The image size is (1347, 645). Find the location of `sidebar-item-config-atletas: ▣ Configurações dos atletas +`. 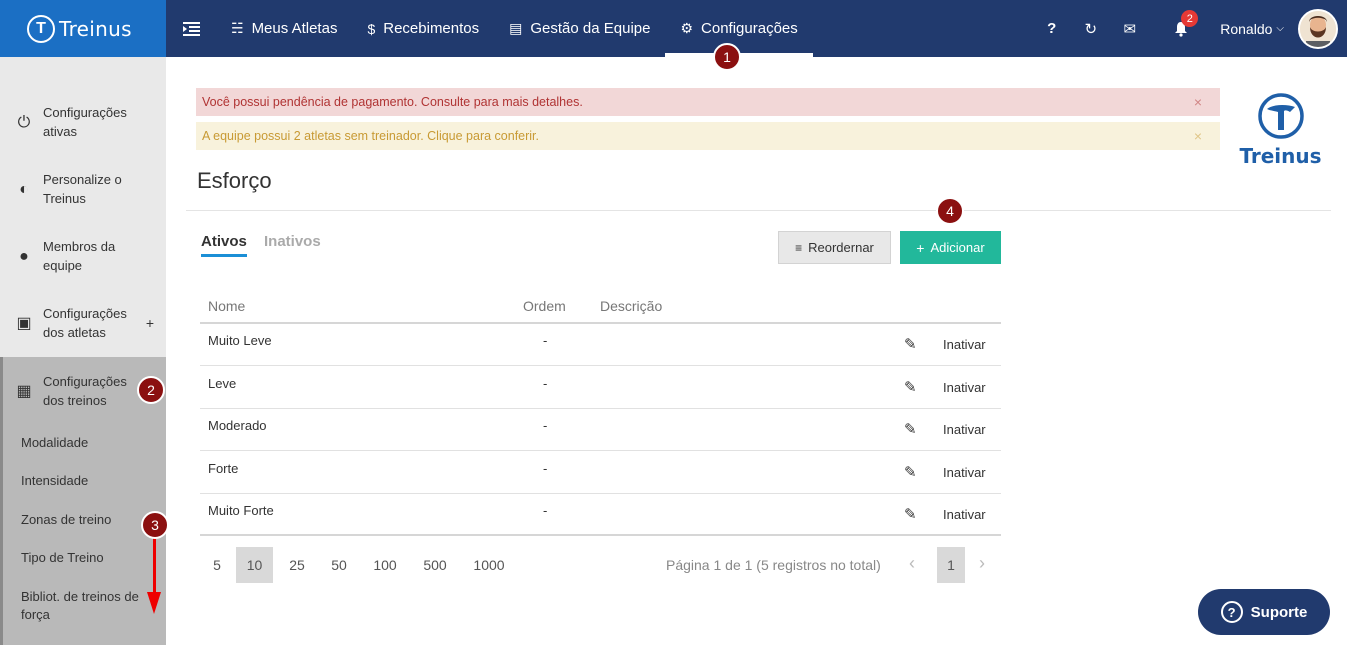

sidebar-item-config-atletas: ▣ Configurações dos atletas + is located at coordinates (83, 323).